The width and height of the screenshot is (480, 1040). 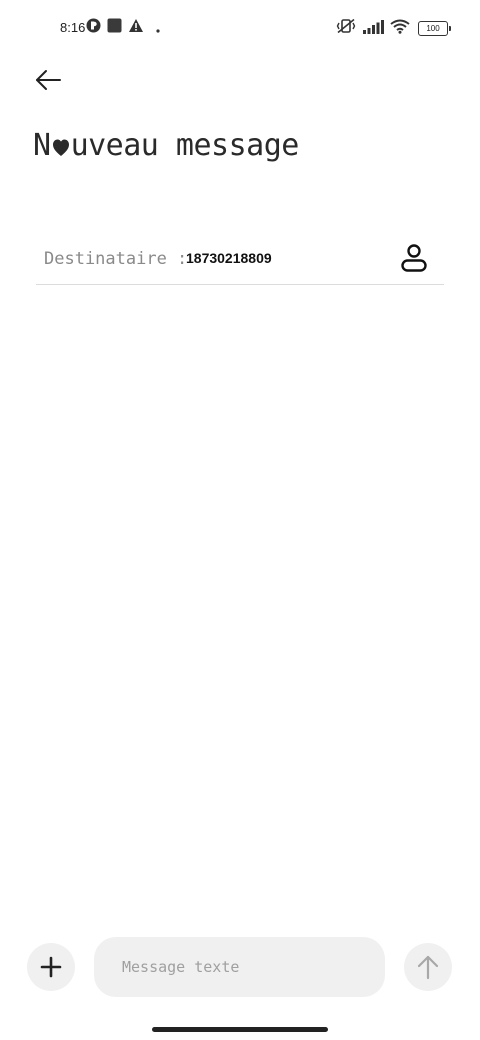 I want to click on dot-icon, so click(x=158, y=27).